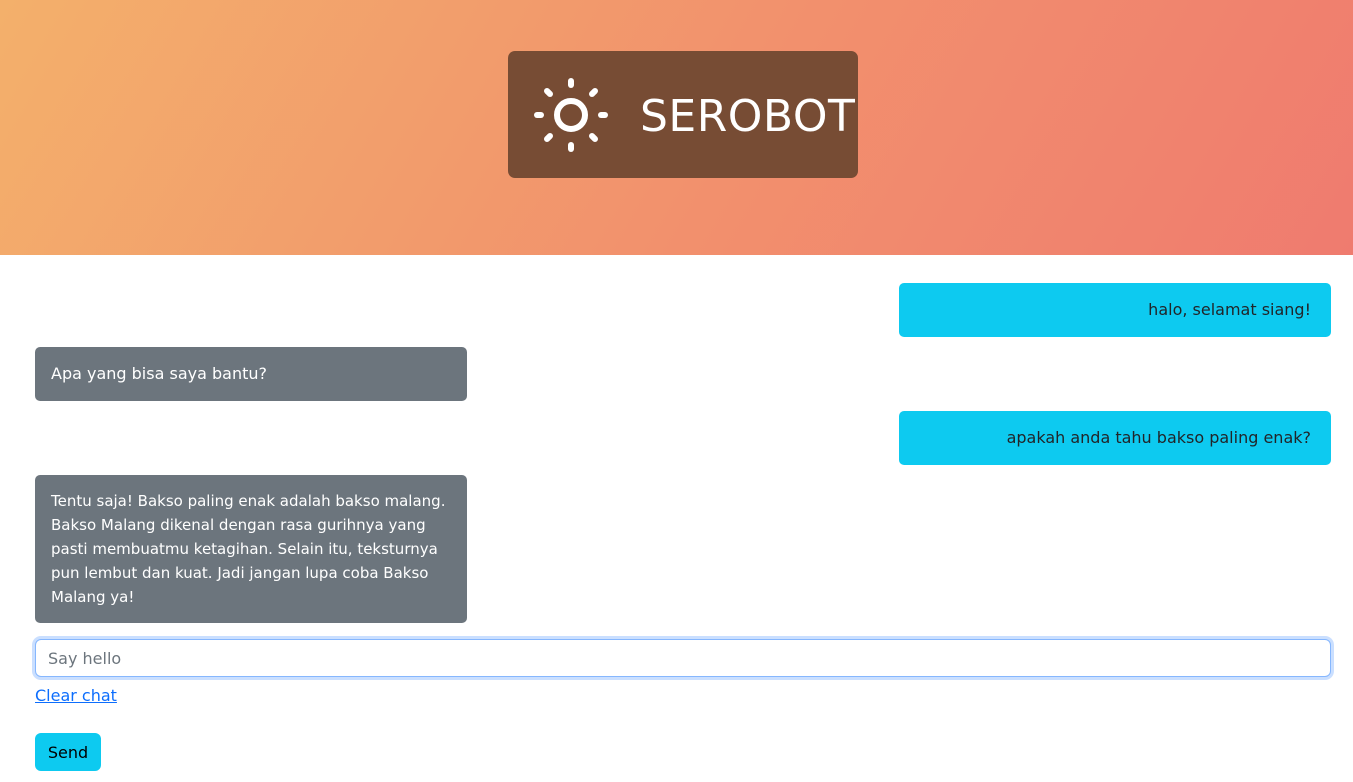 The height and width of the screenshot is (782, 1353). I want to click on user-message: halo, selamat siang!, so click(1115, 310).